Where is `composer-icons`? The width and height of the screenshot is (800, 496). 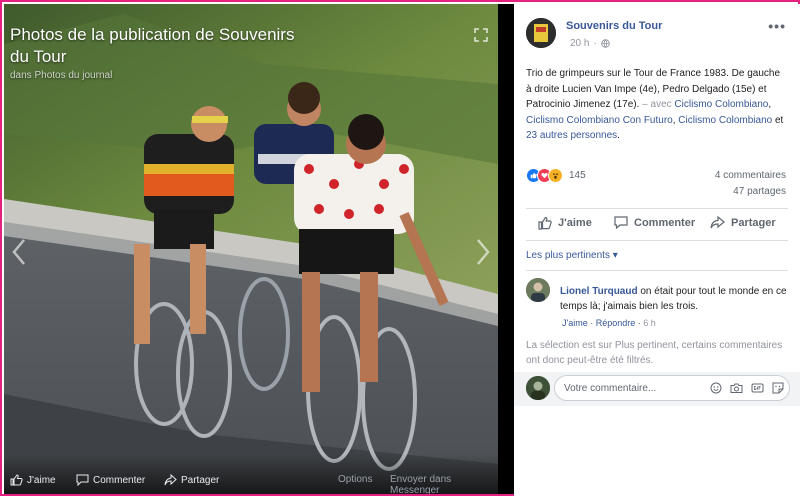
composer-icons is located at coordinates (747, 388).